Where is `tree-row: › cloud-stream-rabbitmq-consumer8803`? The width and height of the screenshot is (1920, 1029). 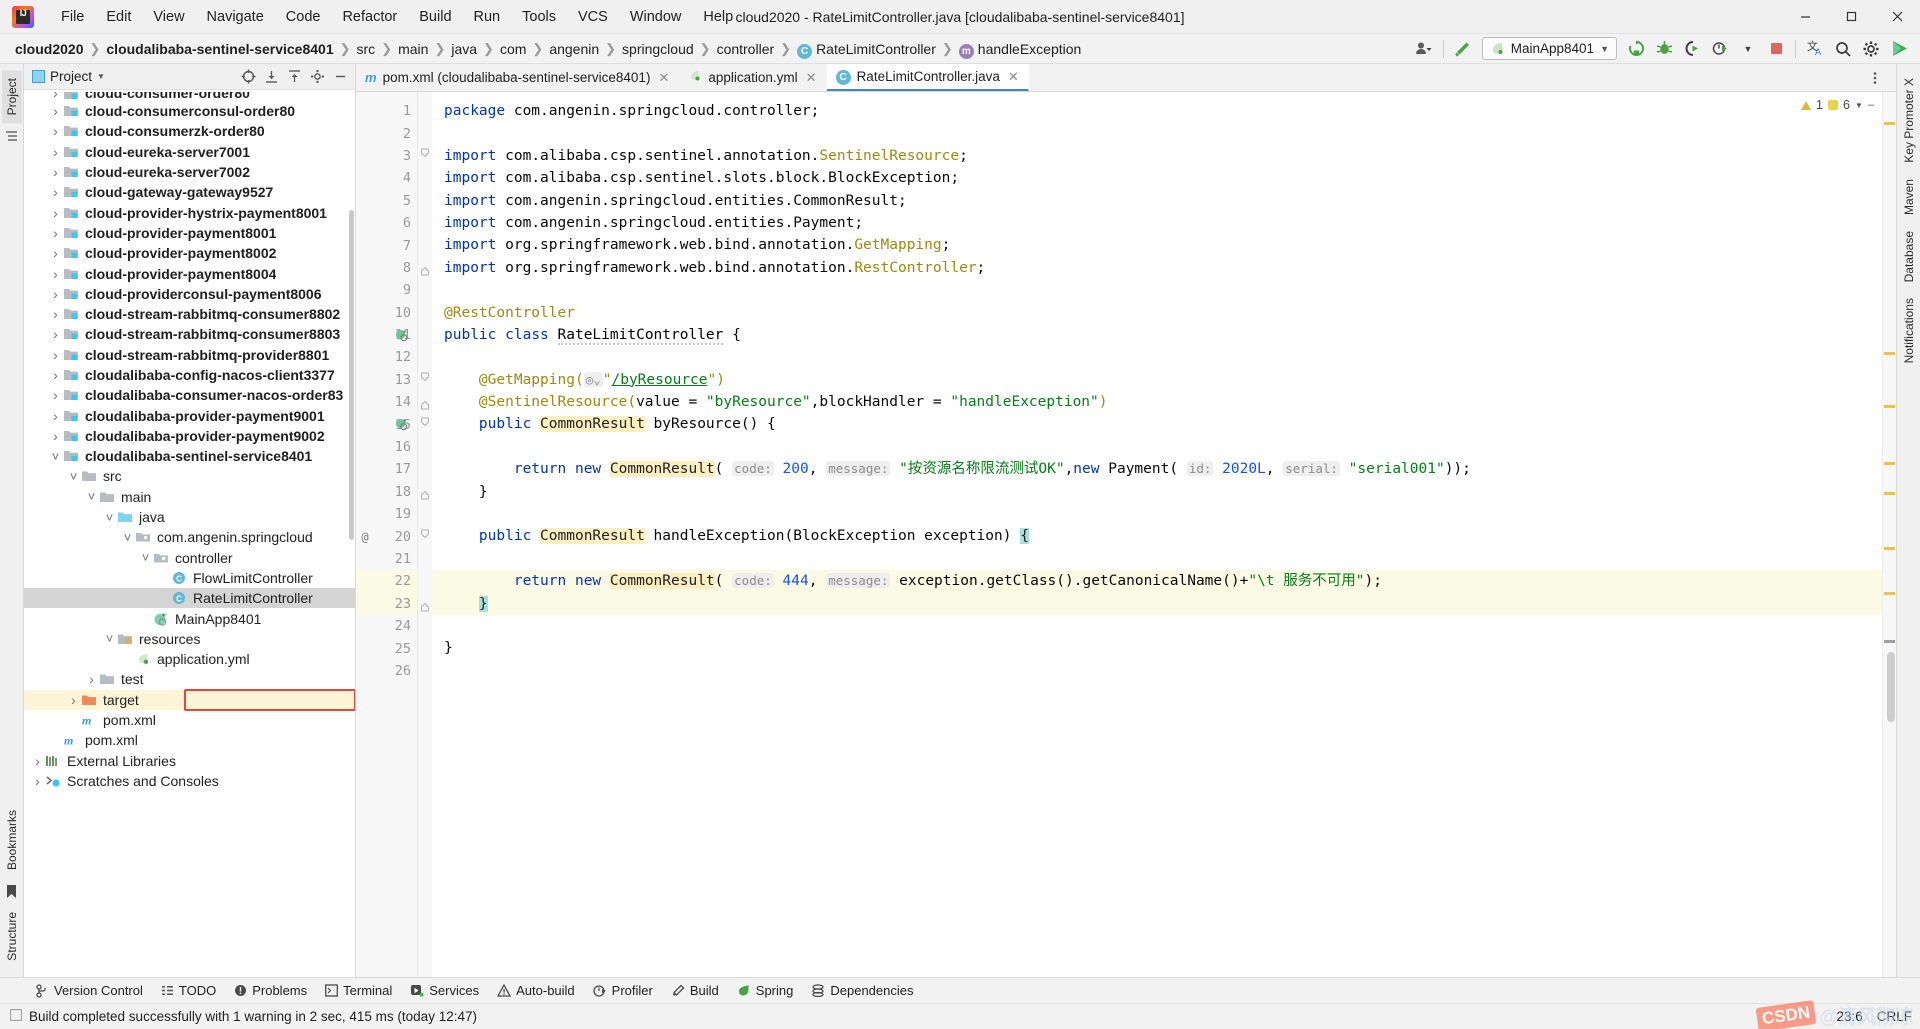 tree-row: › cloud-stream-rabbitmq-consumer8803 is located at coordinates (189, 334).